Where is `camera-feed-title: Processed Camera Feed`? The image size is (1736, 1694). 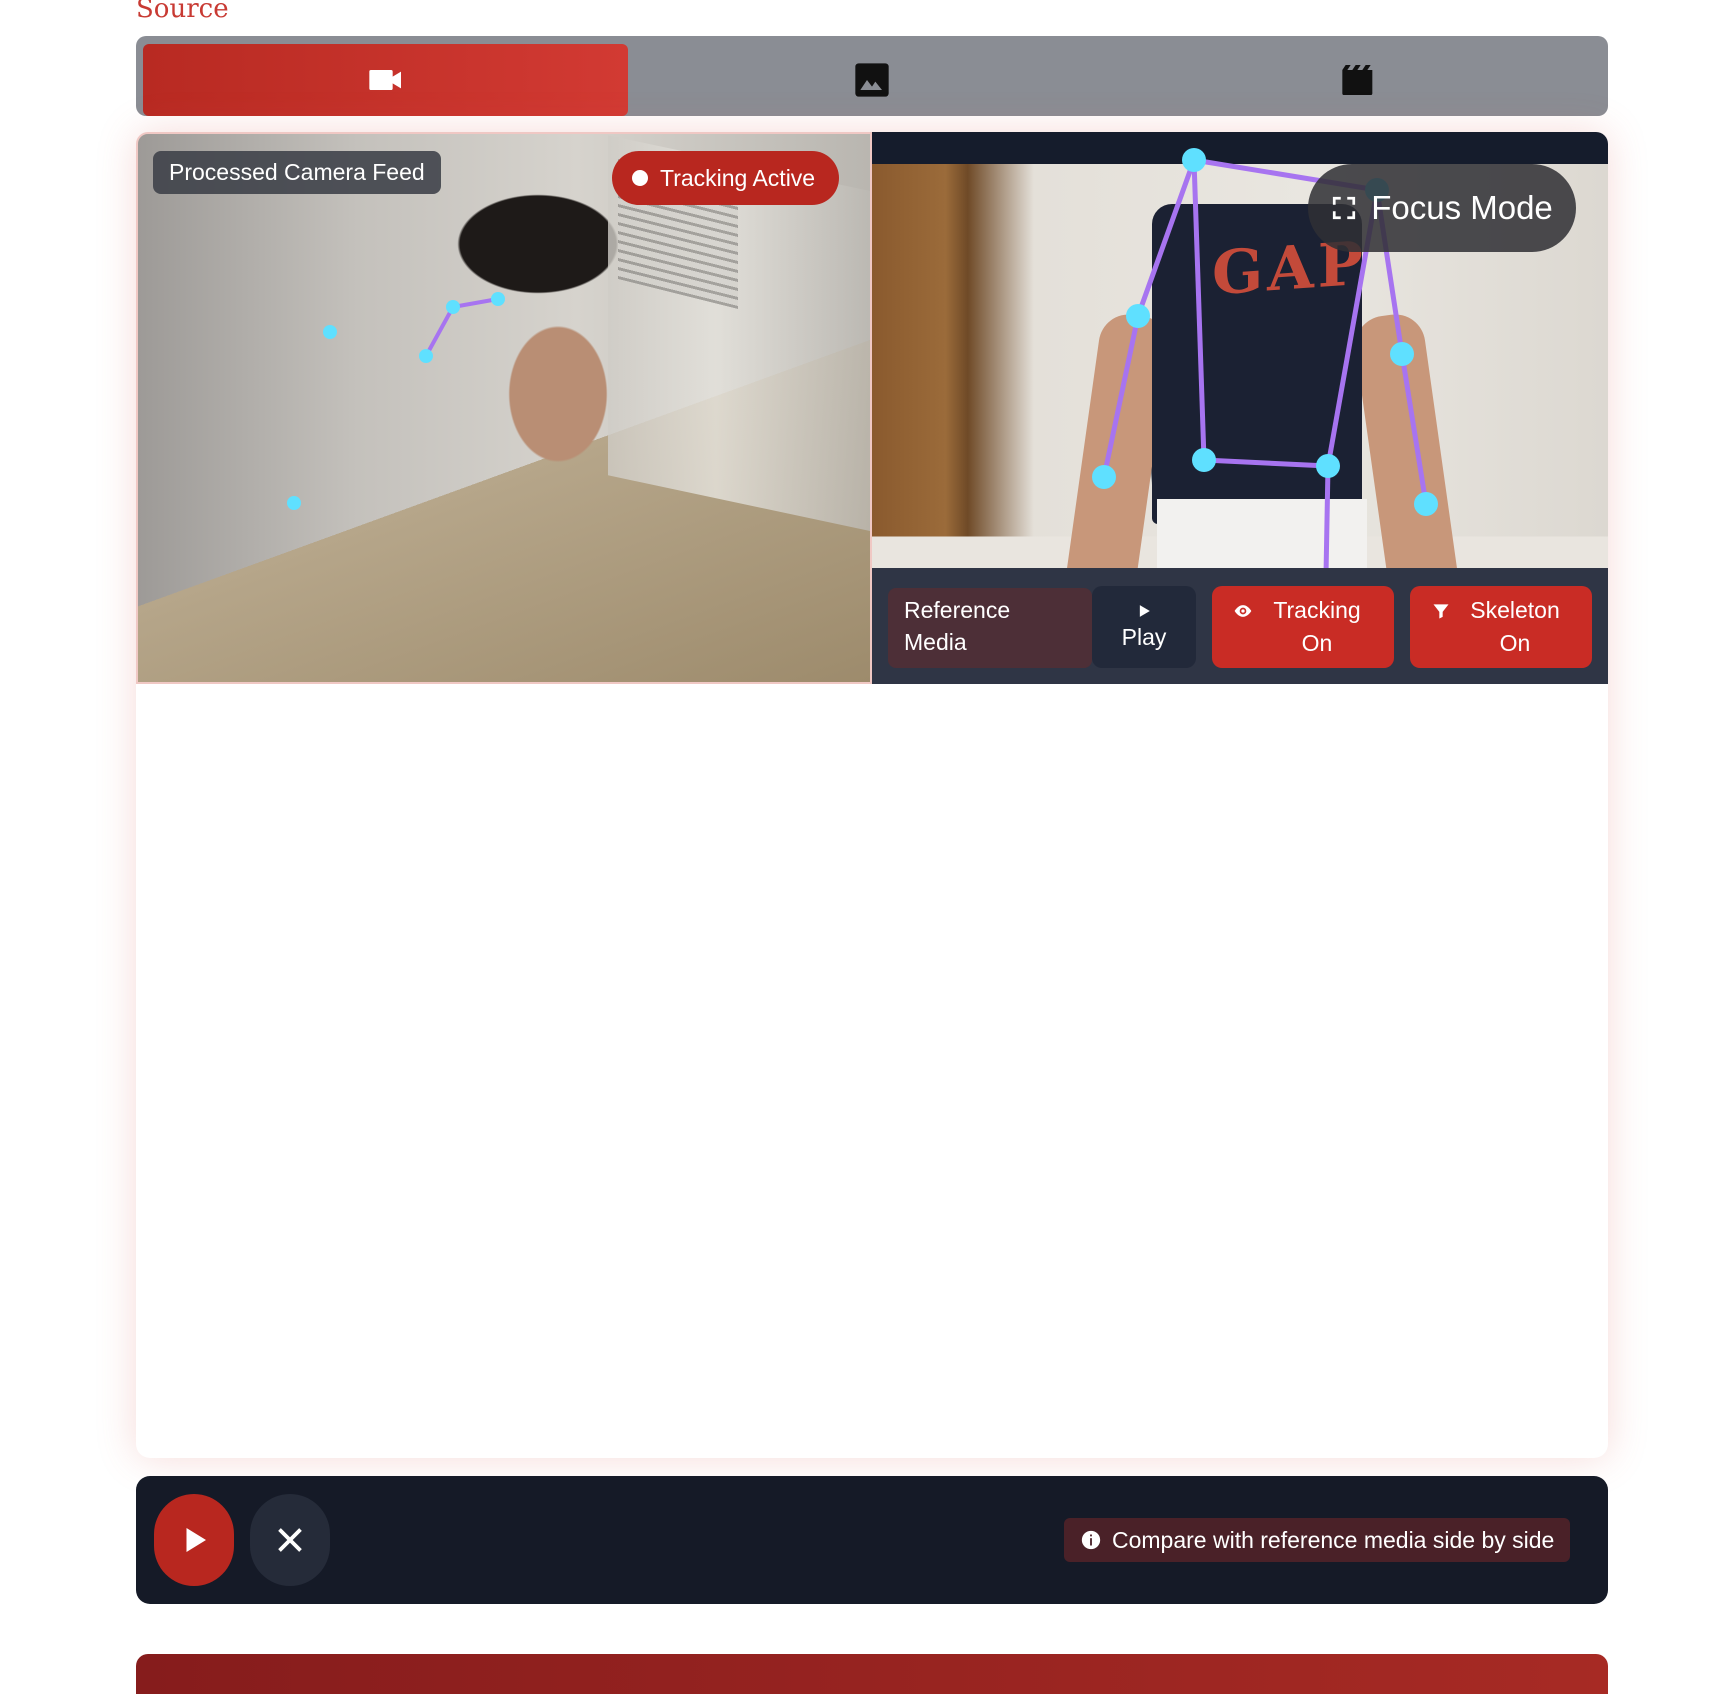
camera-feed-title: Processed Camera Feed is located at coordinates (297, 172).